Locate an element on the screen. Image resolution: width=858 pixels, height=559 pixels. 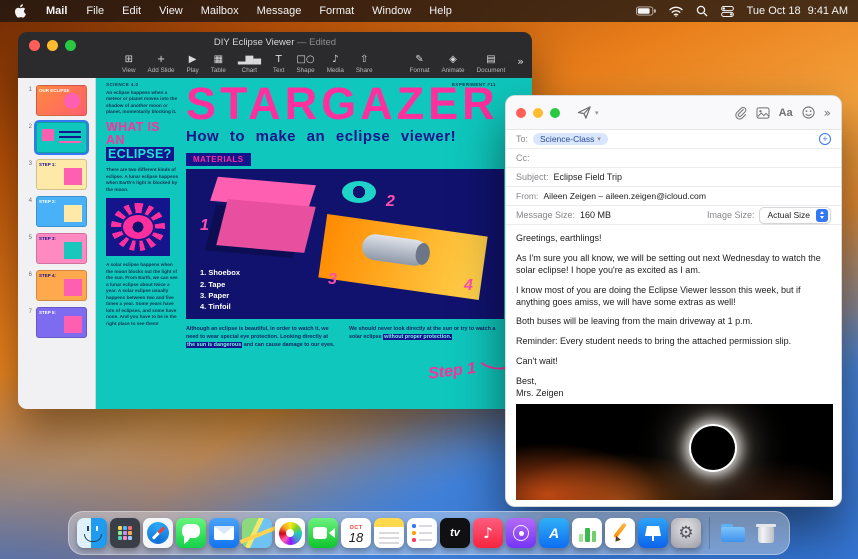
dock-item-notes is located at coordinates (389, 533).